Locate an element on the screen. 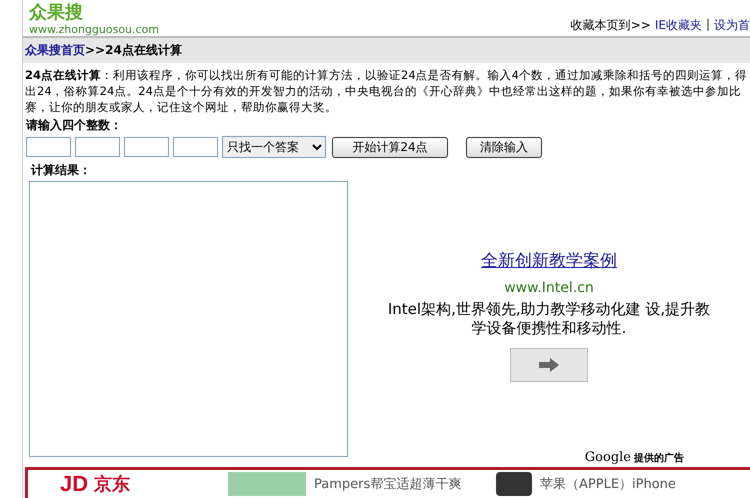 Image resolution: width=750 pixels, height=498 pixels. store-logo-mark: JD is located at coordinates (74, 484).